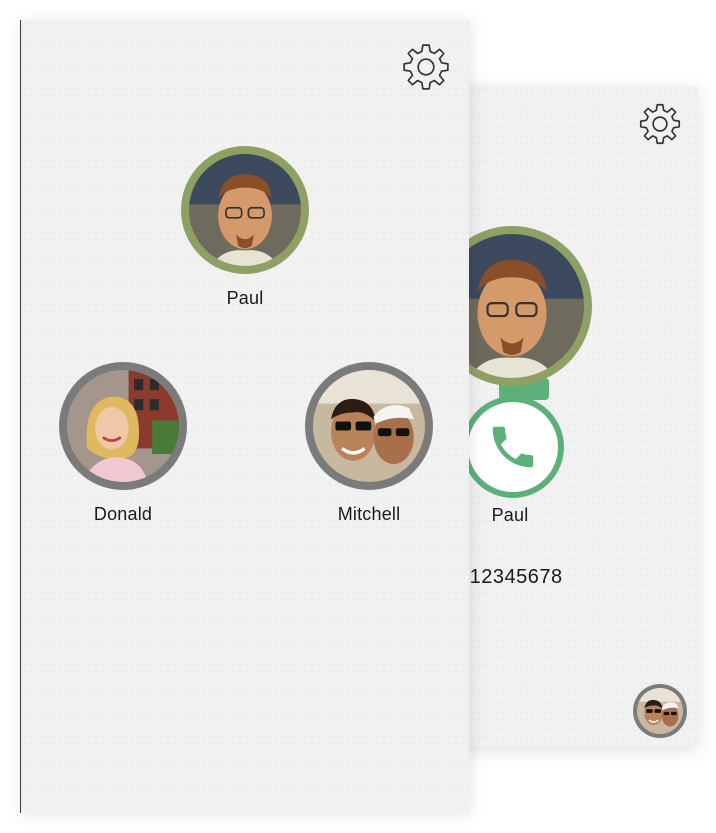 This screenshot has height=833, width=716. I want to click on contact-photo-donald, so click(123, 426).